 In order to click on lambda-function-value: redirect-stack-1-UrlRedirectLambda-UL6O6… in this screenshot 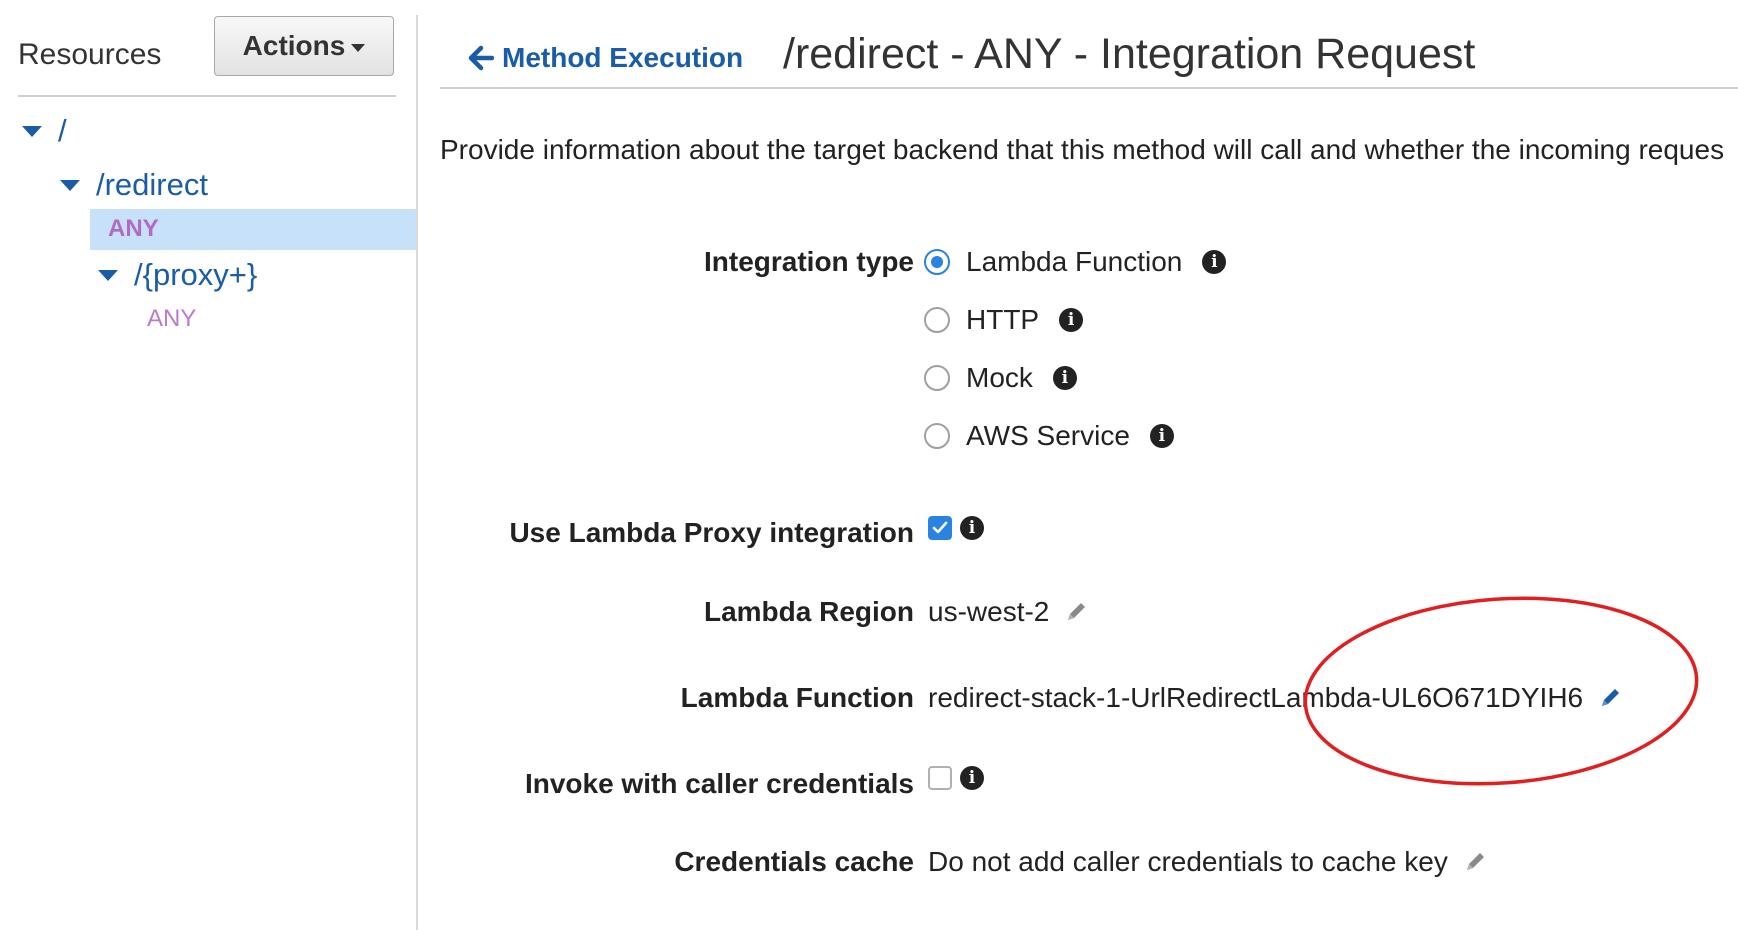, I will do `click(1256, 697)`.